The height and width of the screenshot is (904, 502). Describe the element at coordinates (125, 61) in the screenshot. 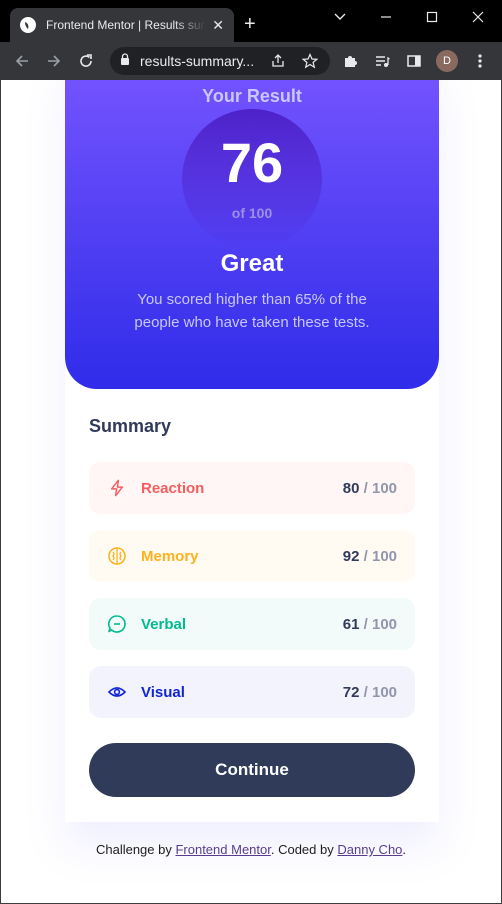

I see `lock-icon` at that location.